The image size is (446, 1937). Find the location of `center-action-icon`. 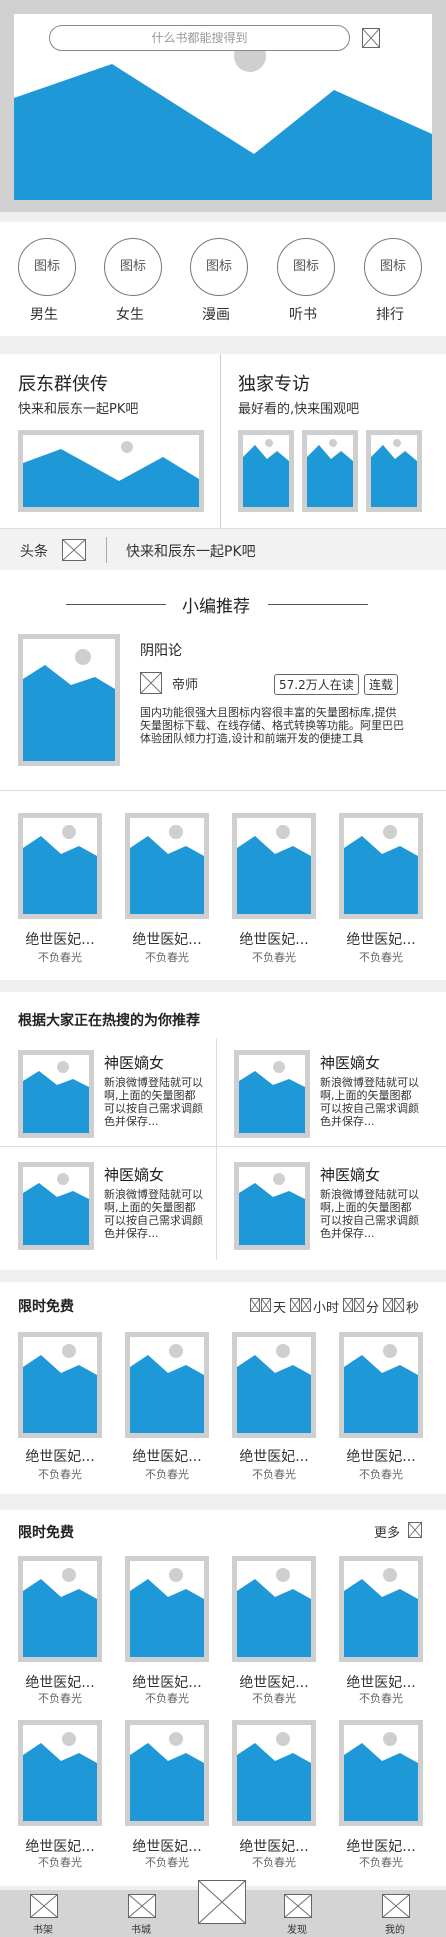

center-action-icon is located at coordinates (222, 1902).